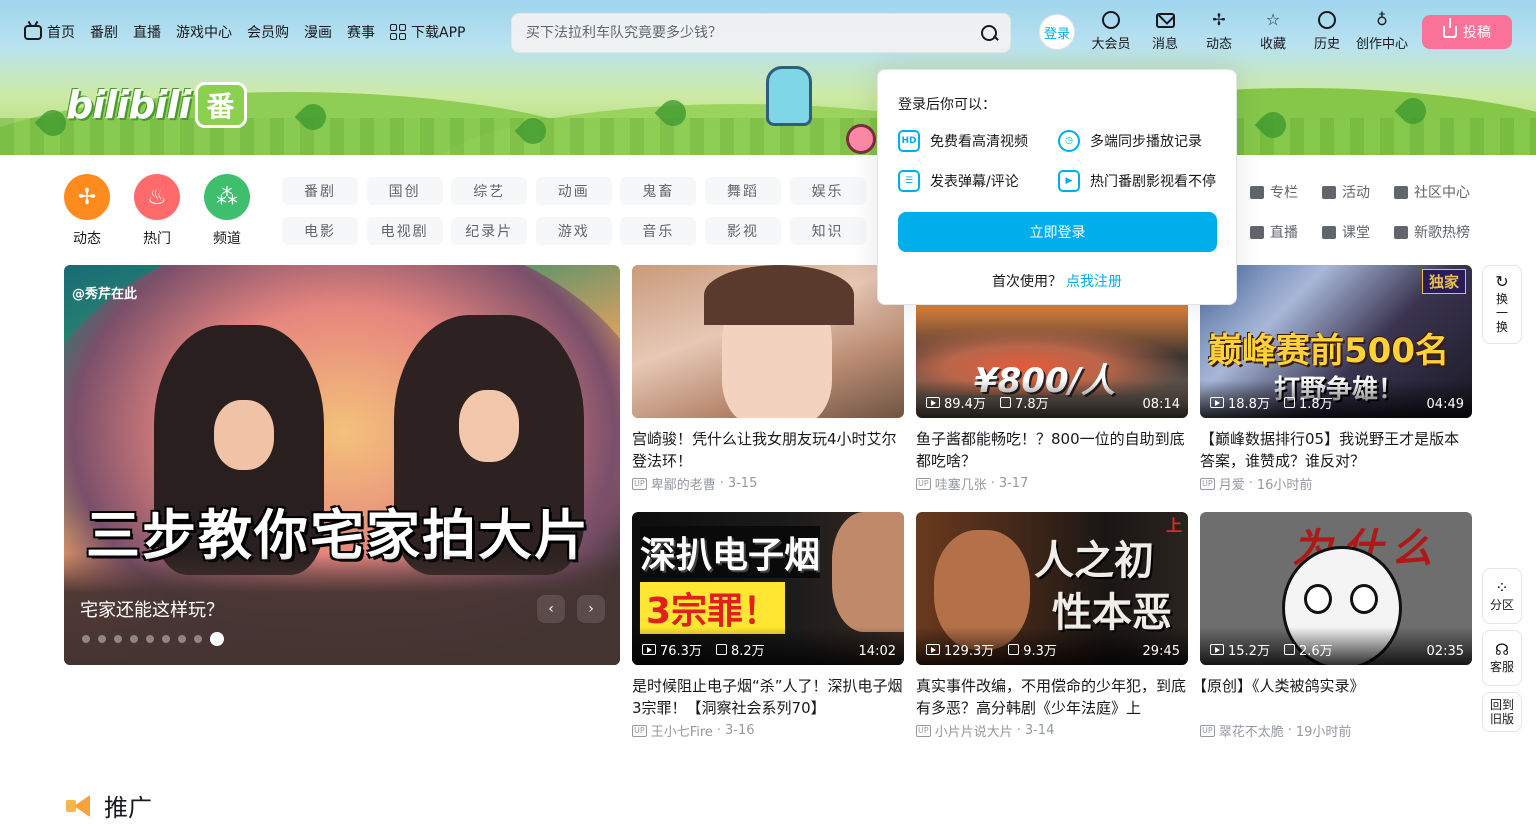 The image size is (1536, 824). Describe the element at coordinates (1289, 649) in the screenshot. I see `like-icon` at that location.